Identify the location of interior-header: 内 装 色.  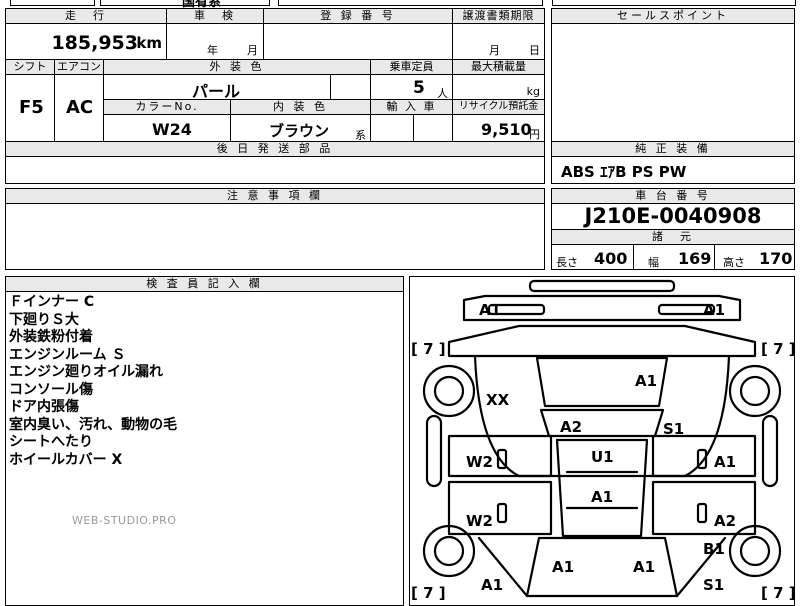
(300, 107).